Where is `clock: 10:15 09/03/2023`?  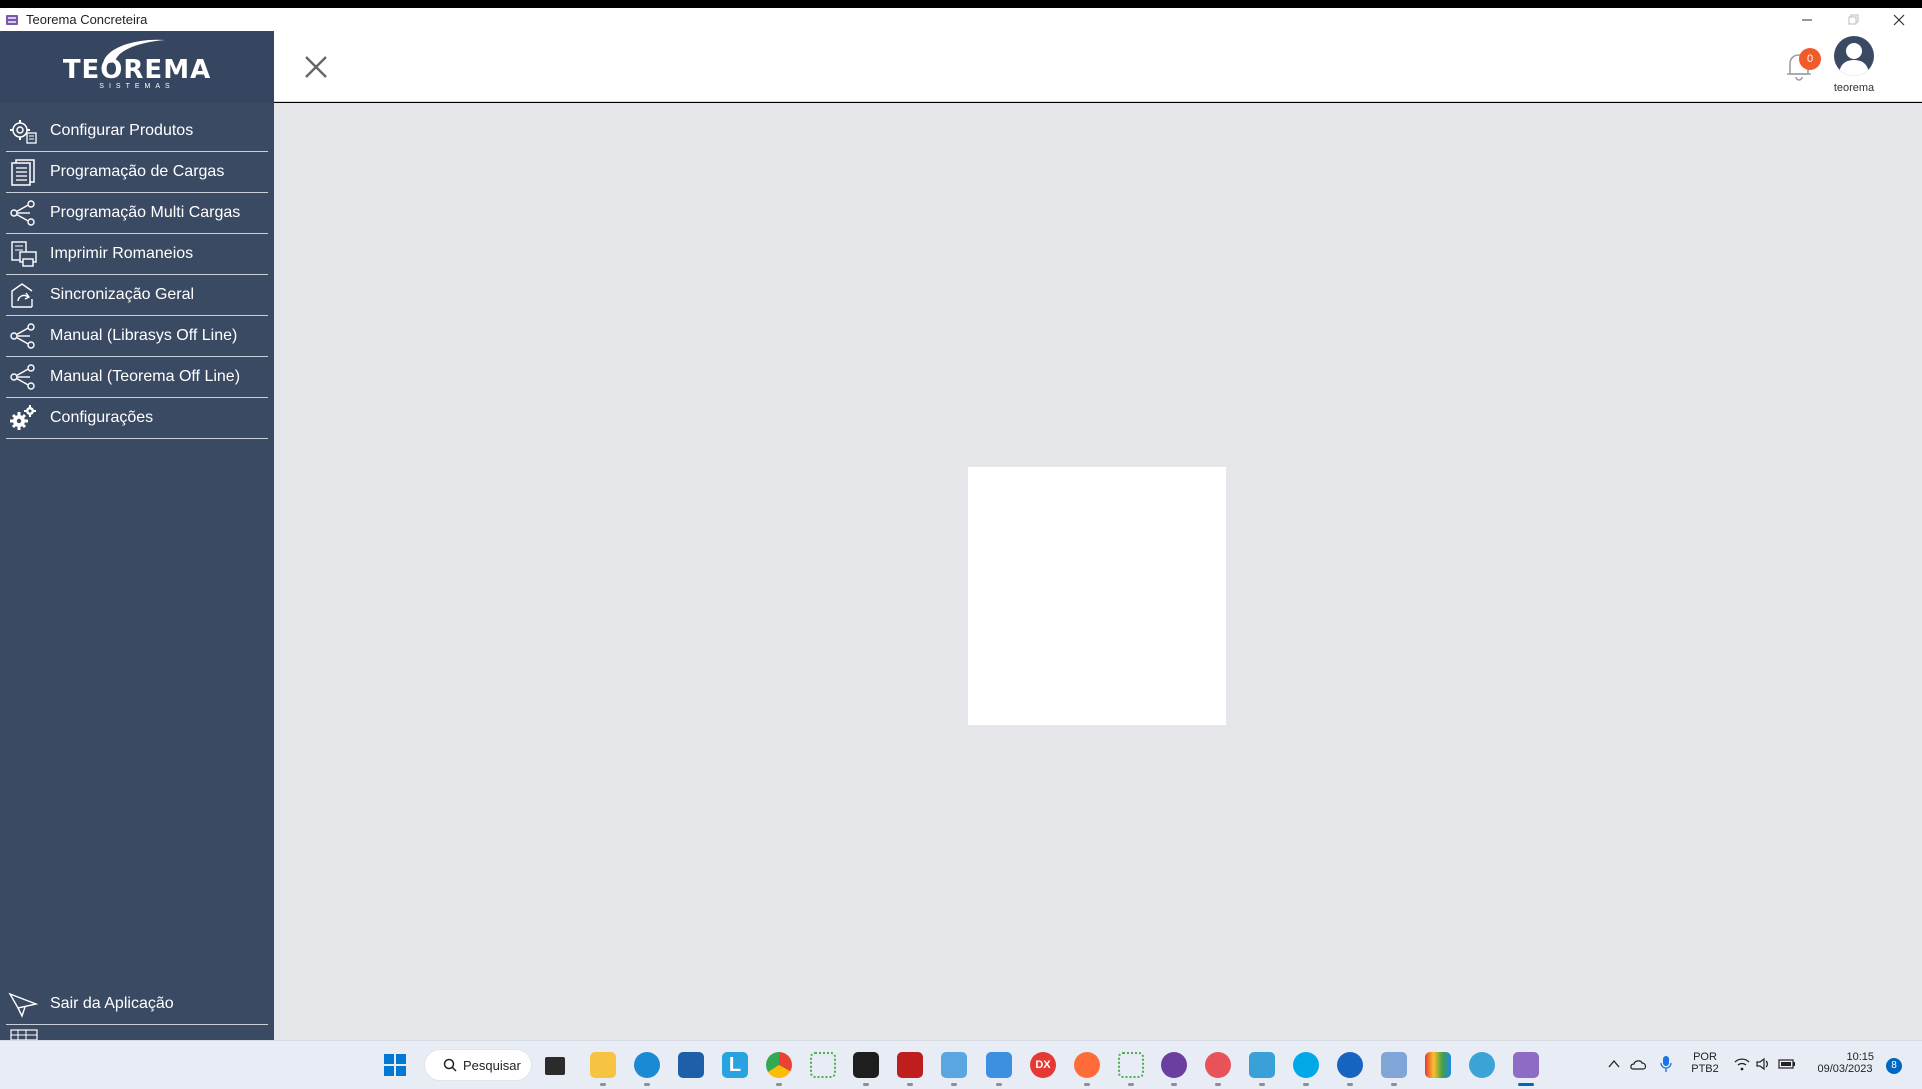 clock: 10:15 09/03/2023 is located at coordinates (1845, 1063).